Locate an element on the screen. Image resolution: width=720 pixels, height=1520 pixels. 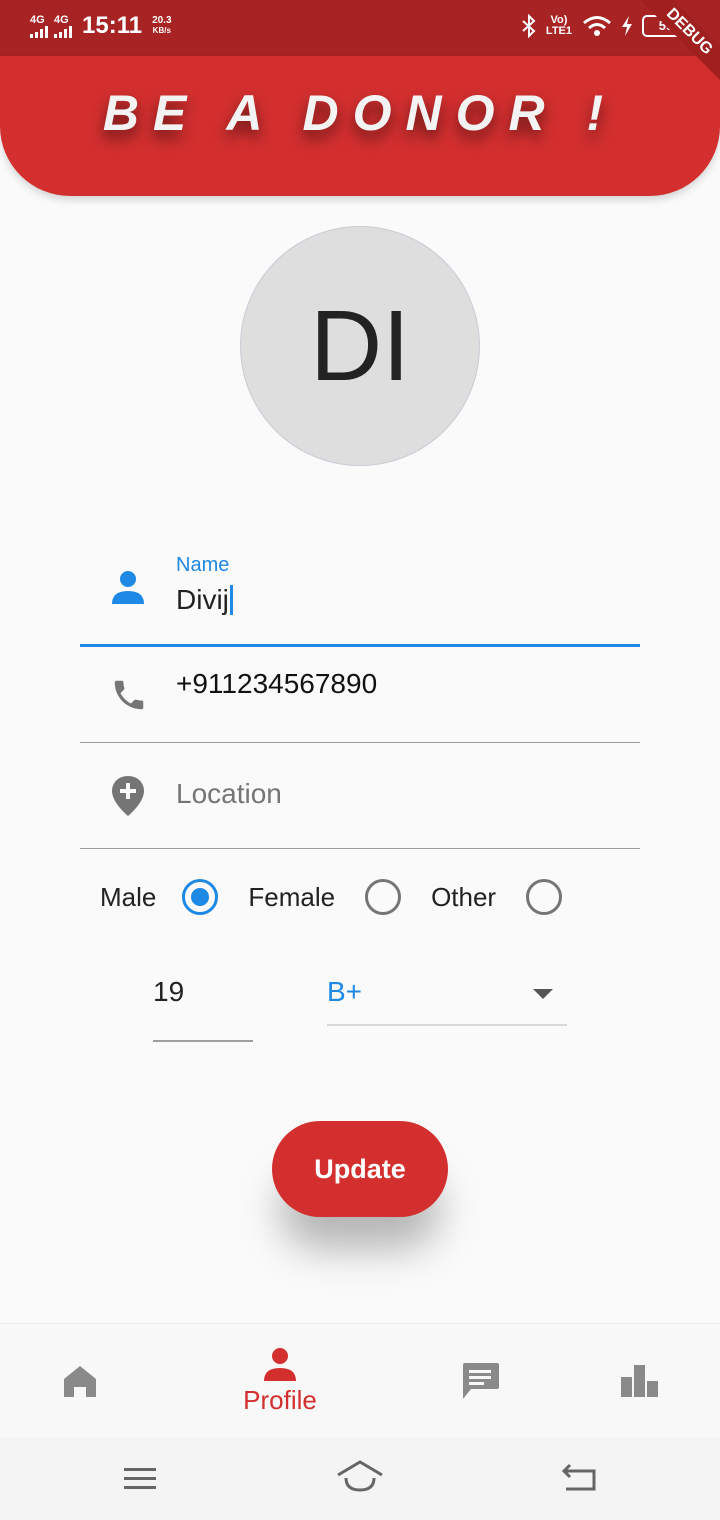
person-icon is located at coordinates (128, 587).